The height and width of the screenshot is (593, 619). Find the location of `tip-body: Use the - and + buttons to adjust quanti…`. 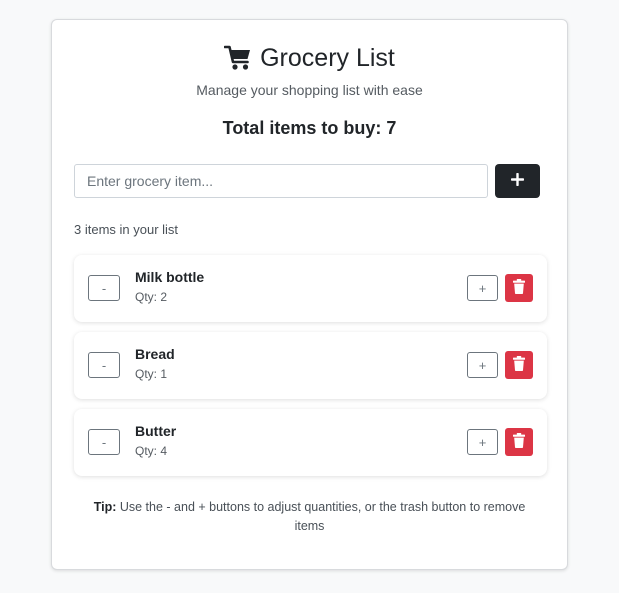

tip-body: Use the - and + buttons to adjust quanti… is located at coordinates (321, 516).